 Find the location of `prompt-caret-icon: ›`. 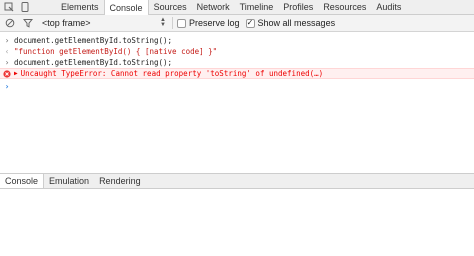

prompt-caret-icon: › is located at coordinates (7, 86).